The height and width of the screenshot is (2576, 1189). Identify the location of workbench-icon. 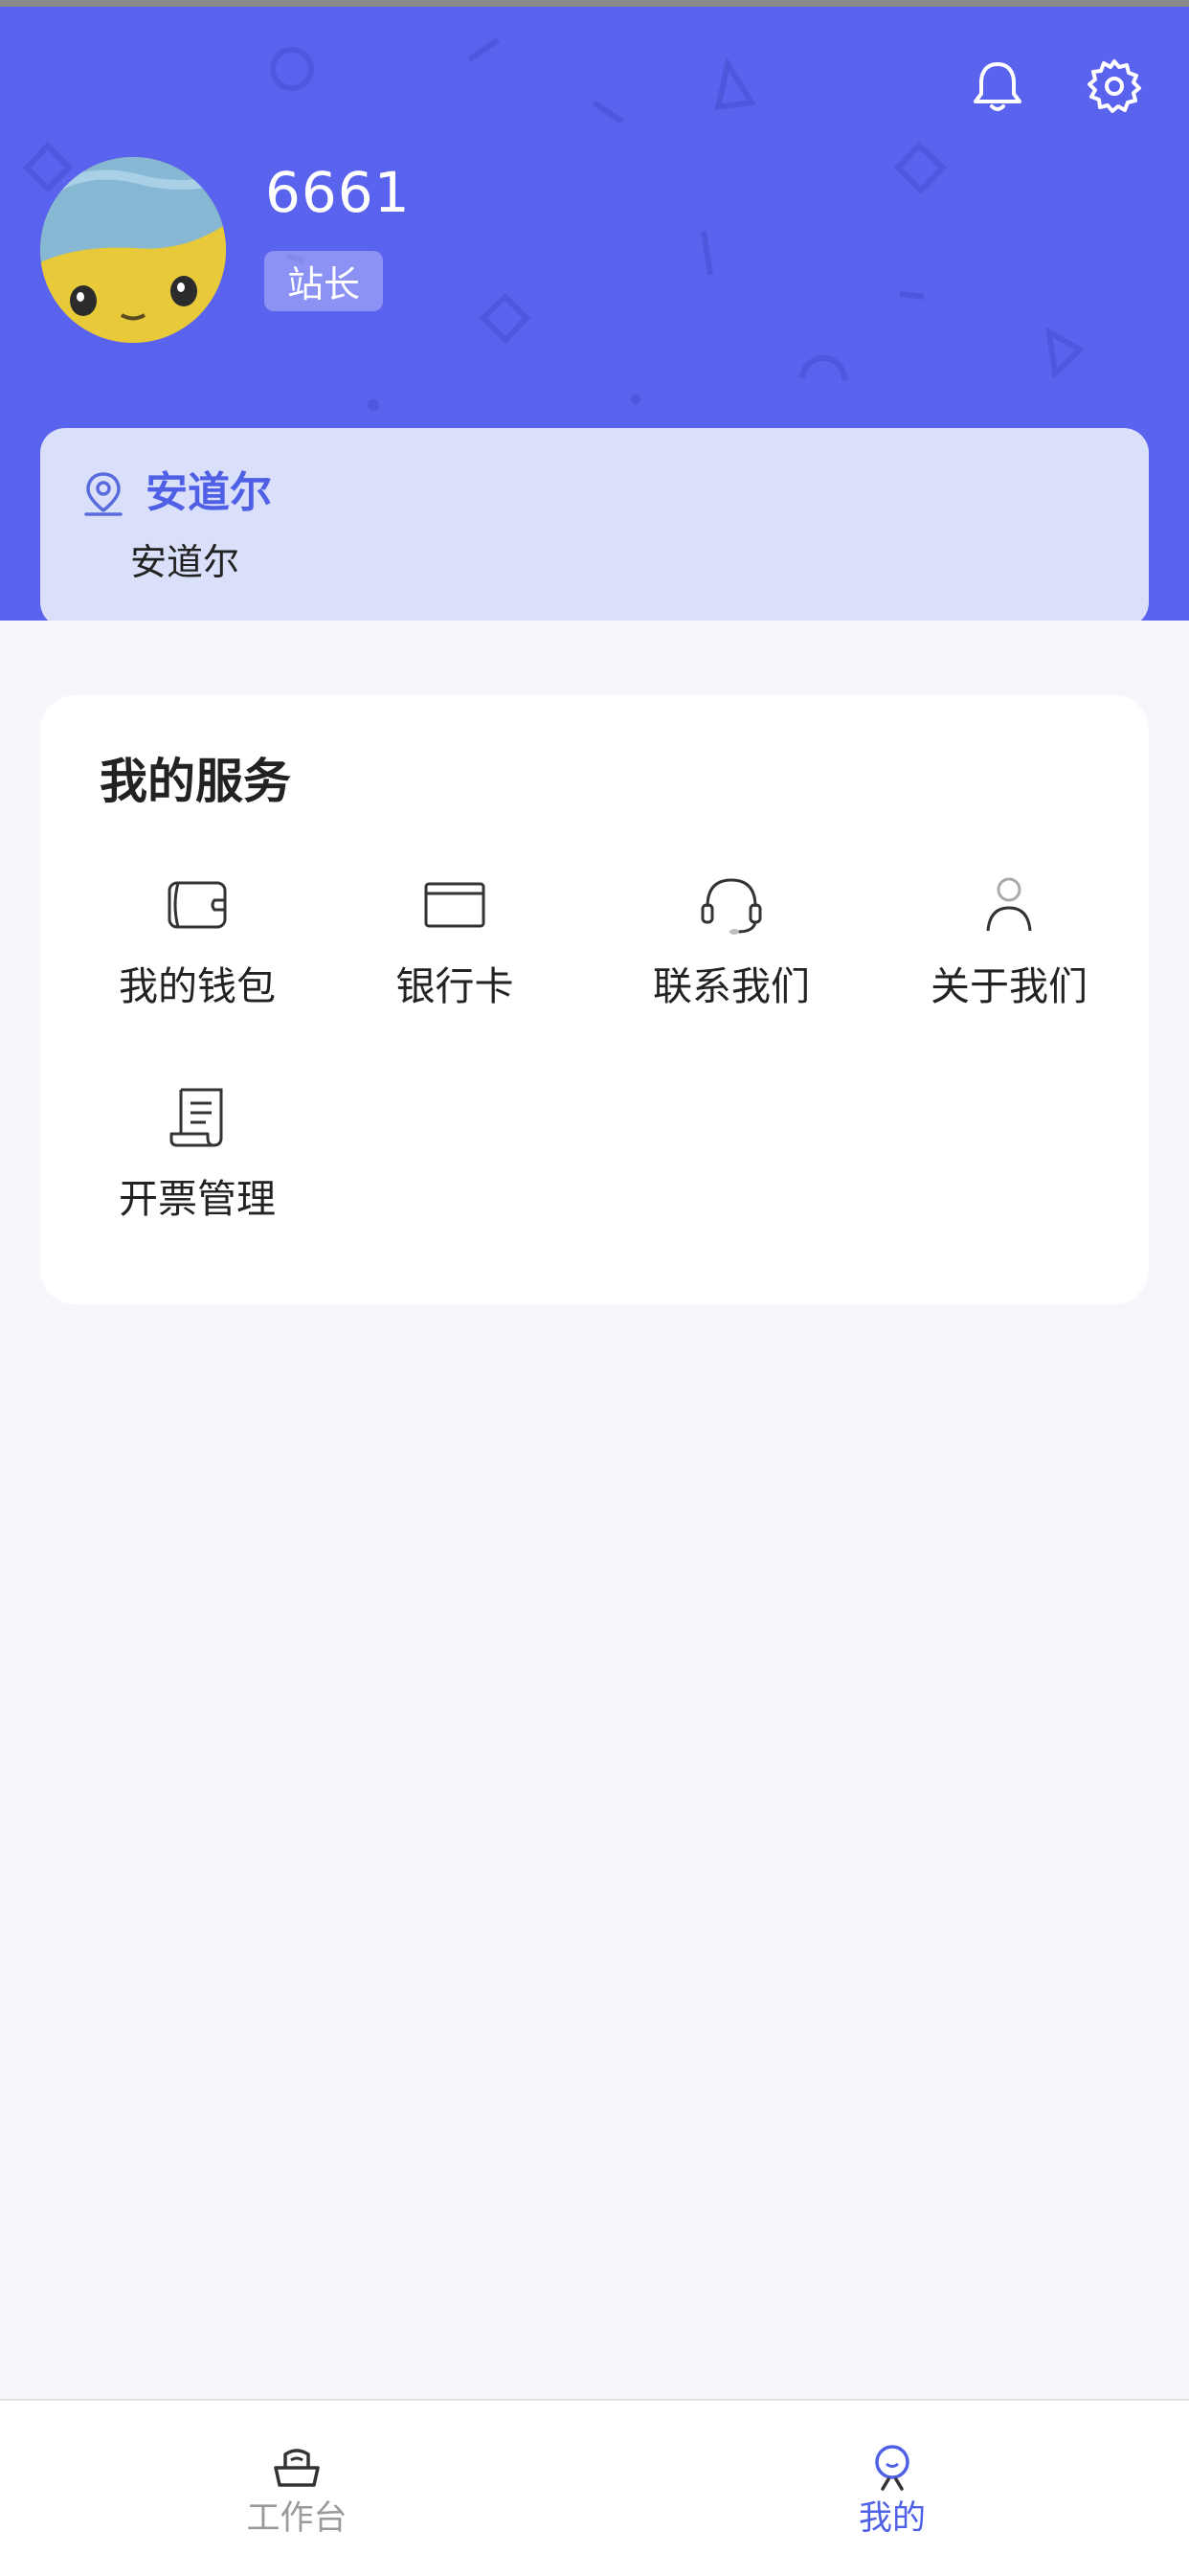
(297, 2468).